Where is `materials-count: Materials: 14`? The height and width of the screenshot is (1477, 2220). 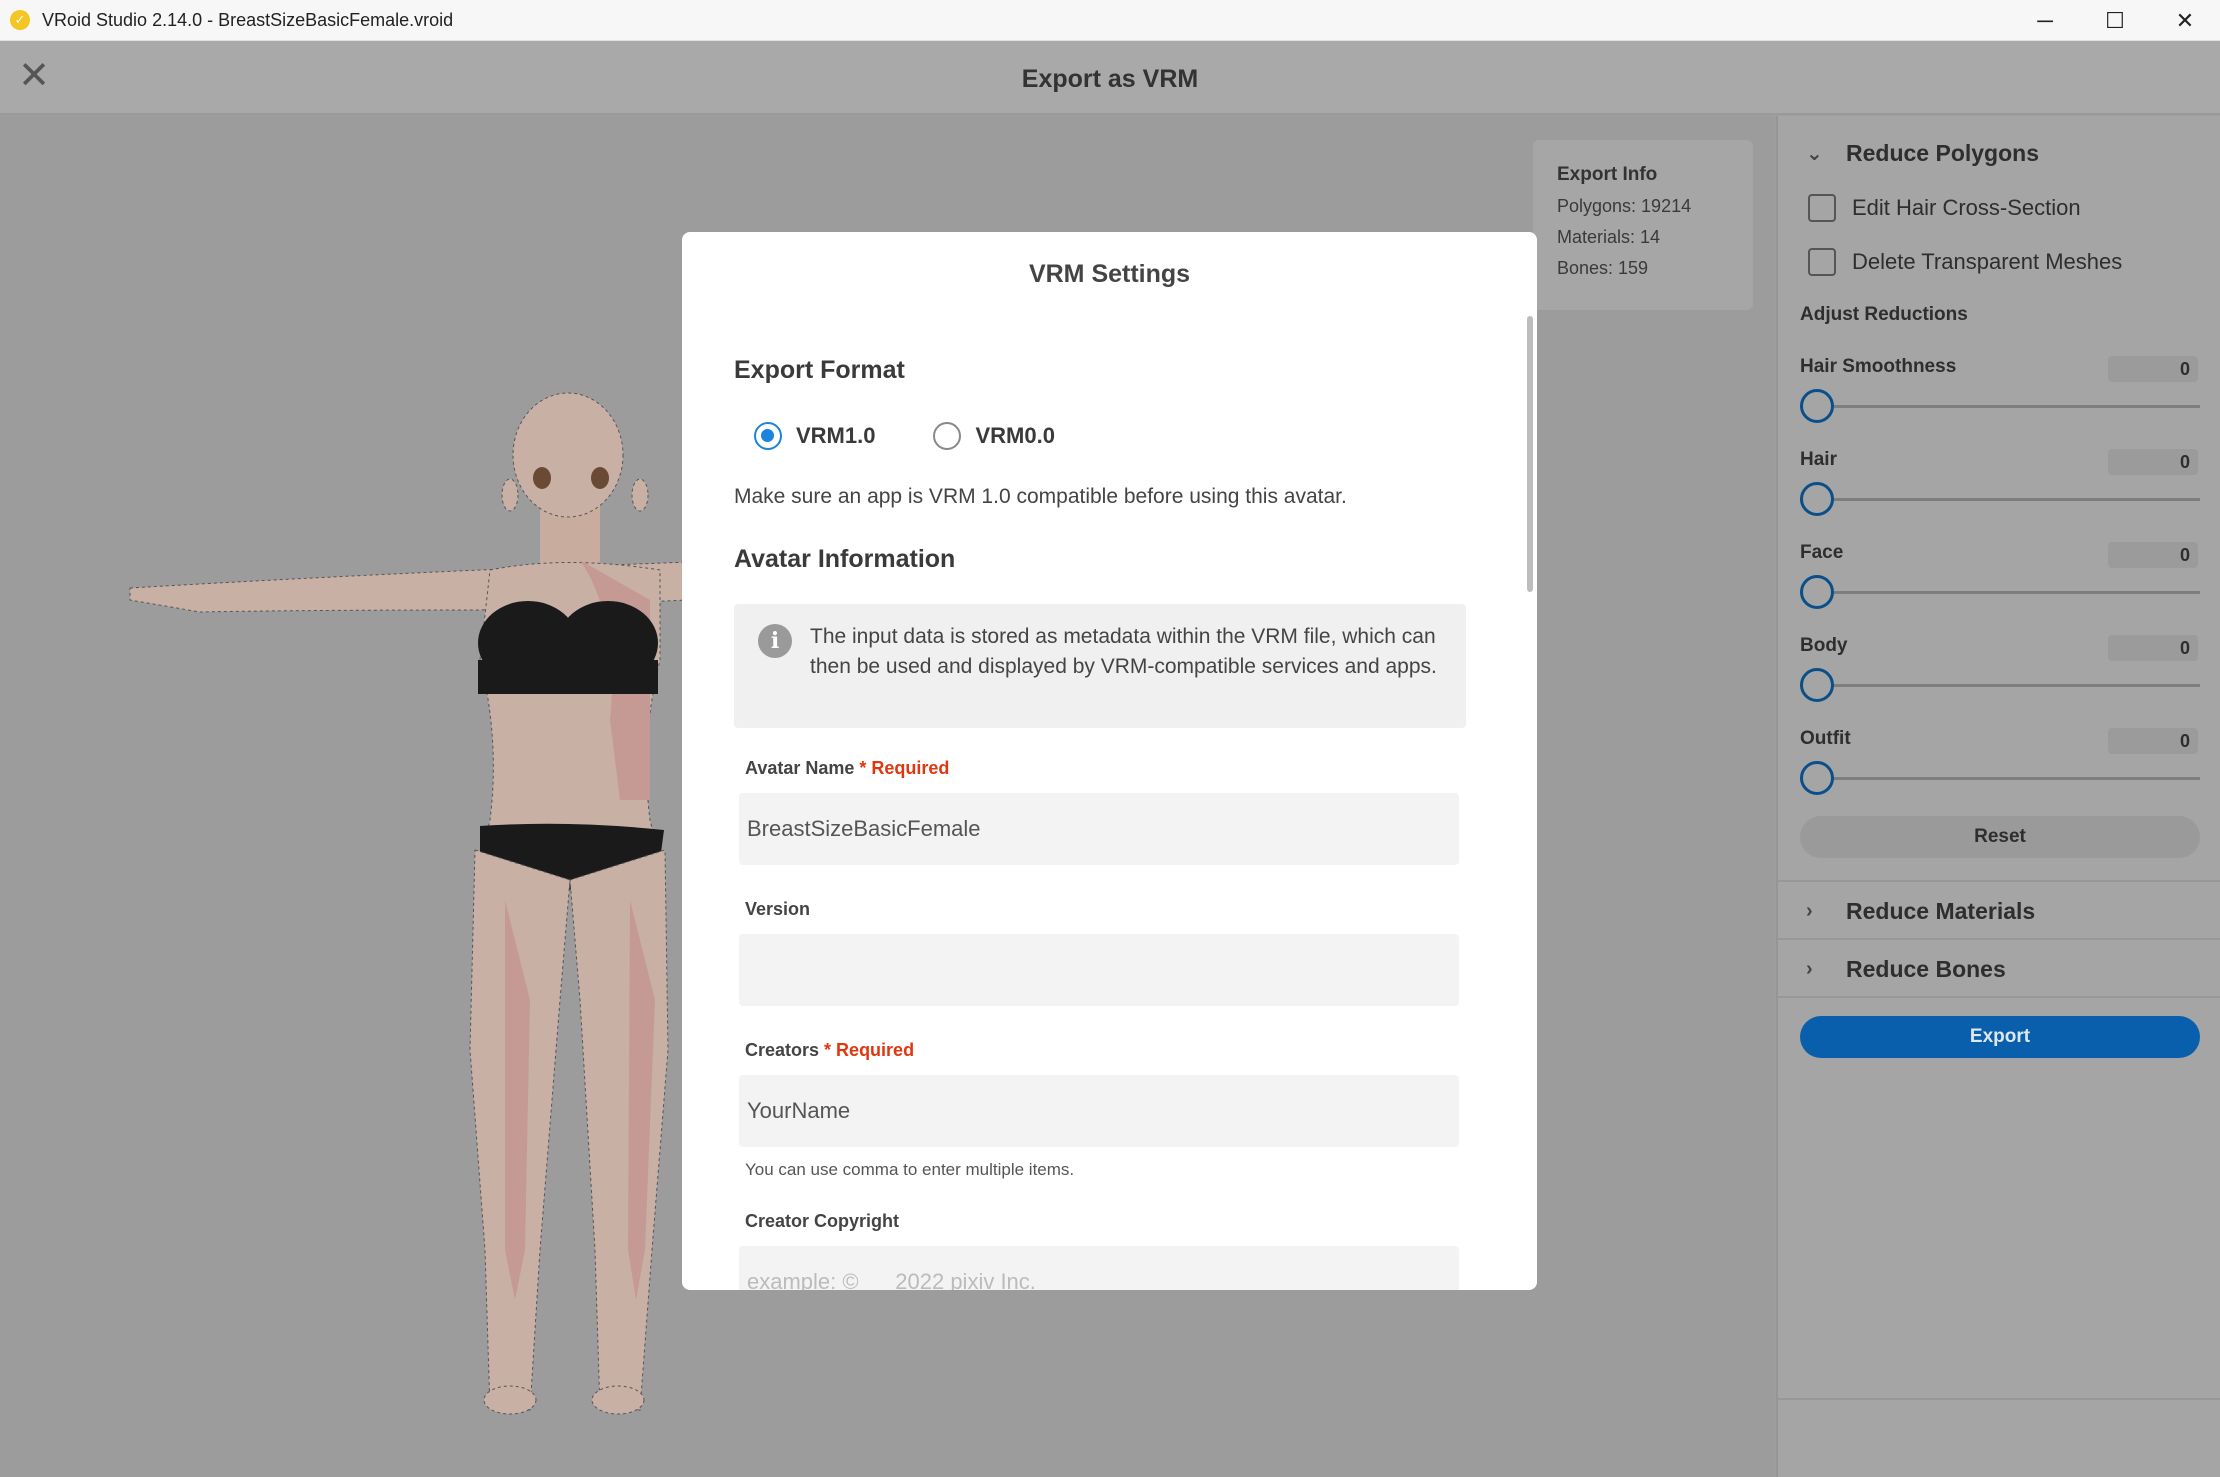
materials-count: Materials: 14 is located at coordinates (1609, 237).